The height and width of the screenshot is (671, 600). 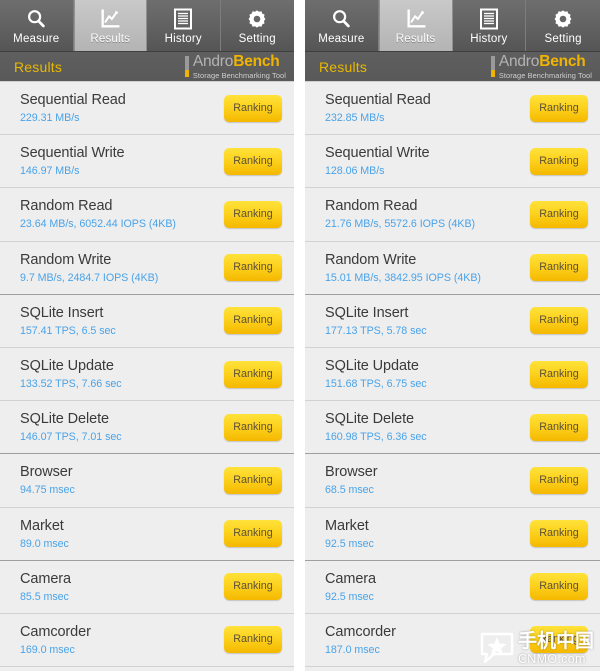 I want to click on brand-tagline: Storage Benchmarking Tool, so click(x=239, y=75).